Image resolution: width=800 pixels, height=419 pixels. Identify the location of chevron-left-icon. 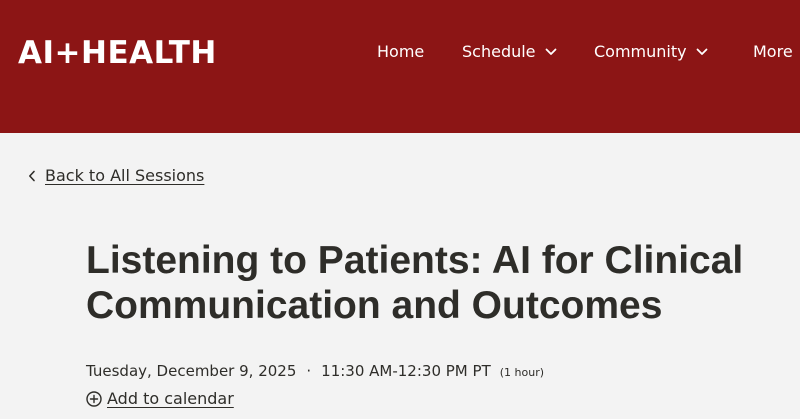
(32, 176).